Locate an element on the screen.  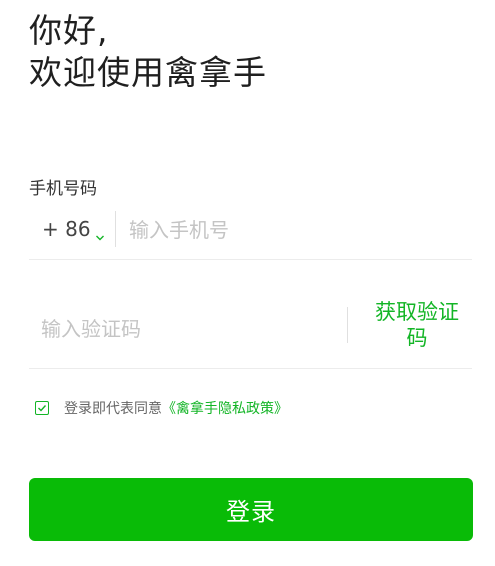
phone-label: 手机号码 is located at coordinates (63, 189).